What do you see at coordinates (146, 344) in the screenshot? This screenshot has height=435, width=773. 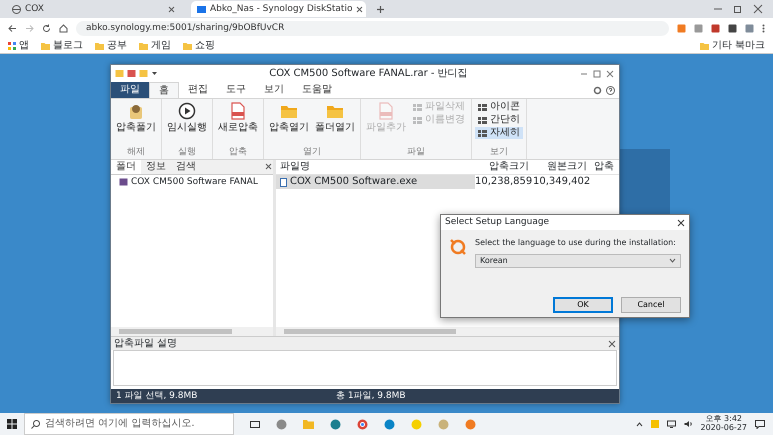 I see `pane-title: 압축파일 설명` at bounding box center [146, 344].